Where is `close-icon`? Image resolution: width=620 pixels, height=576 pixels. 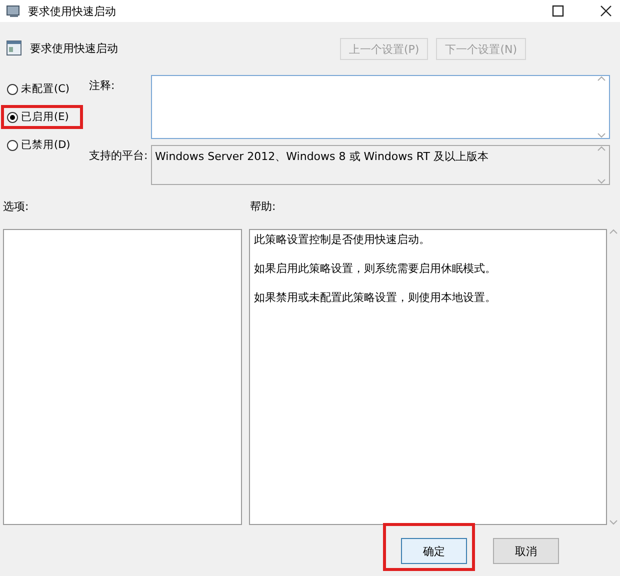 close-icon is located at coordinates (606, 11).